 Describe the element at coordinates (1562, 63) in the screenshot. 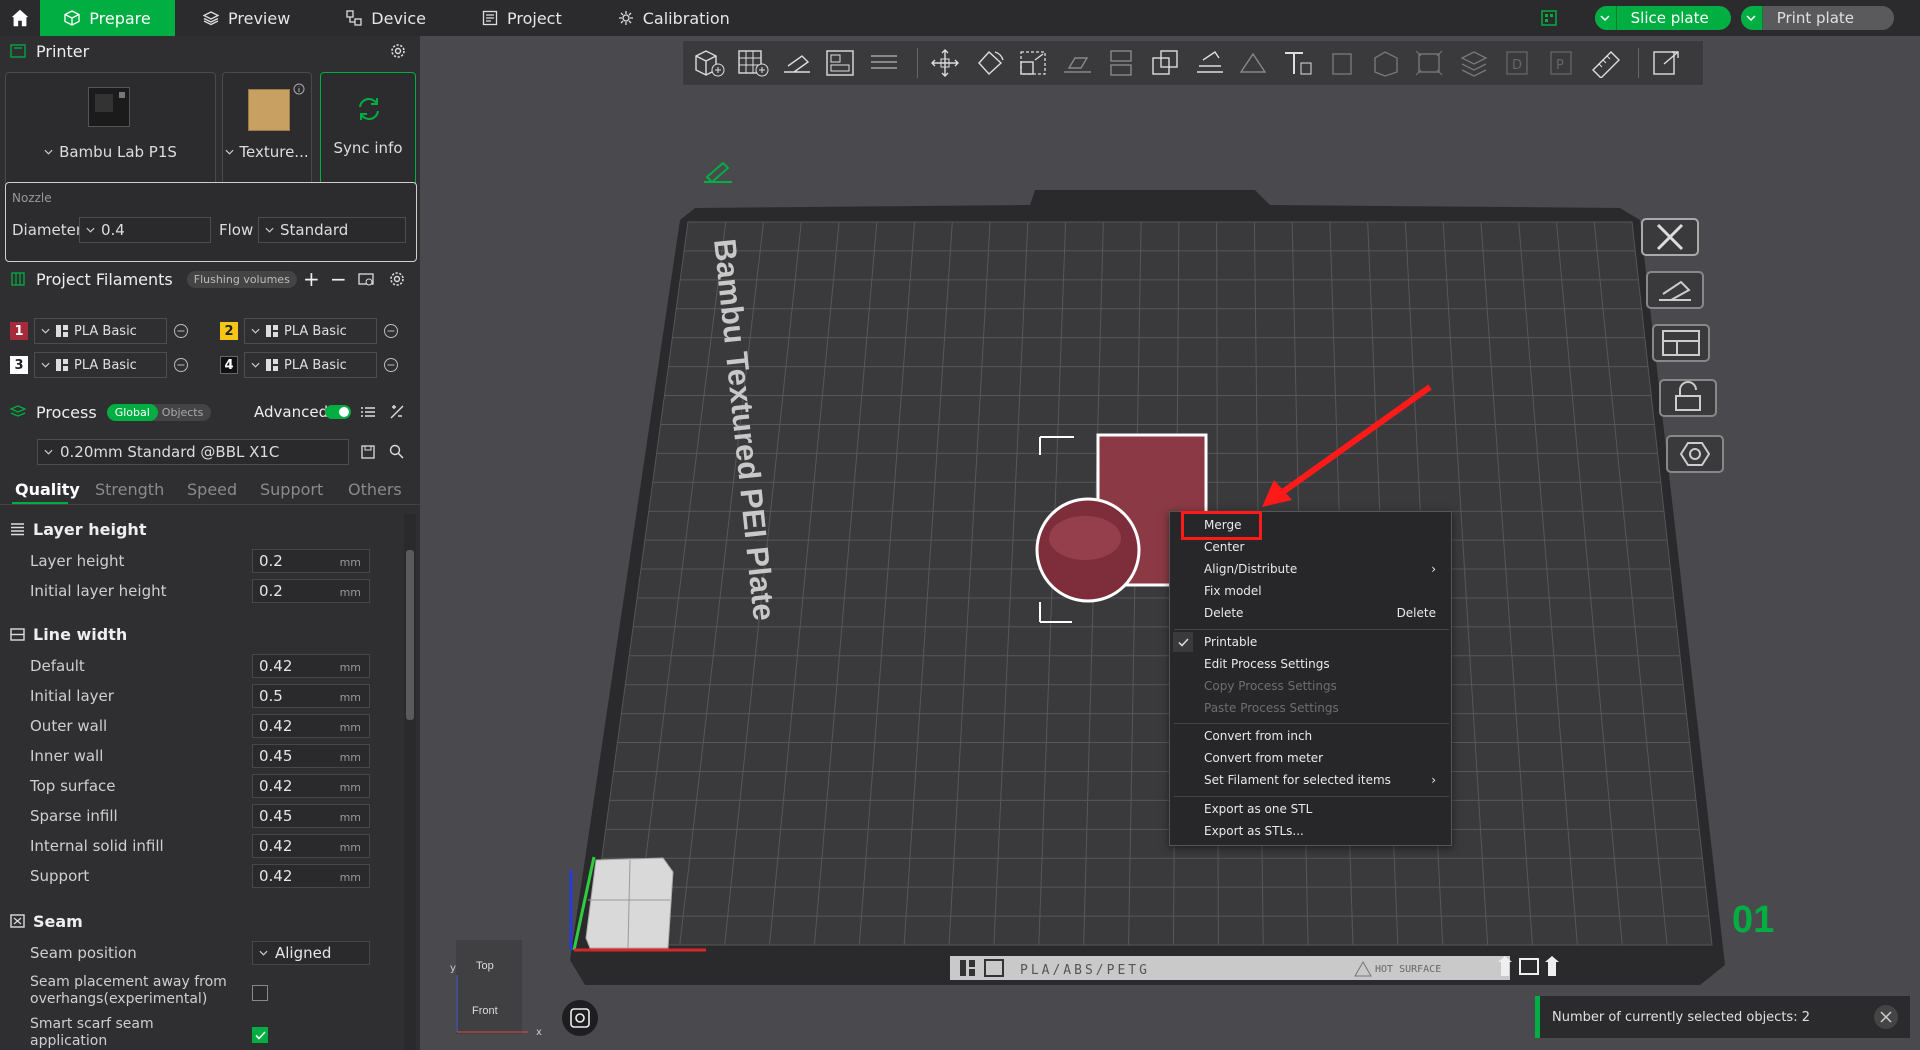

I see `view-p-icon: P` at that location.